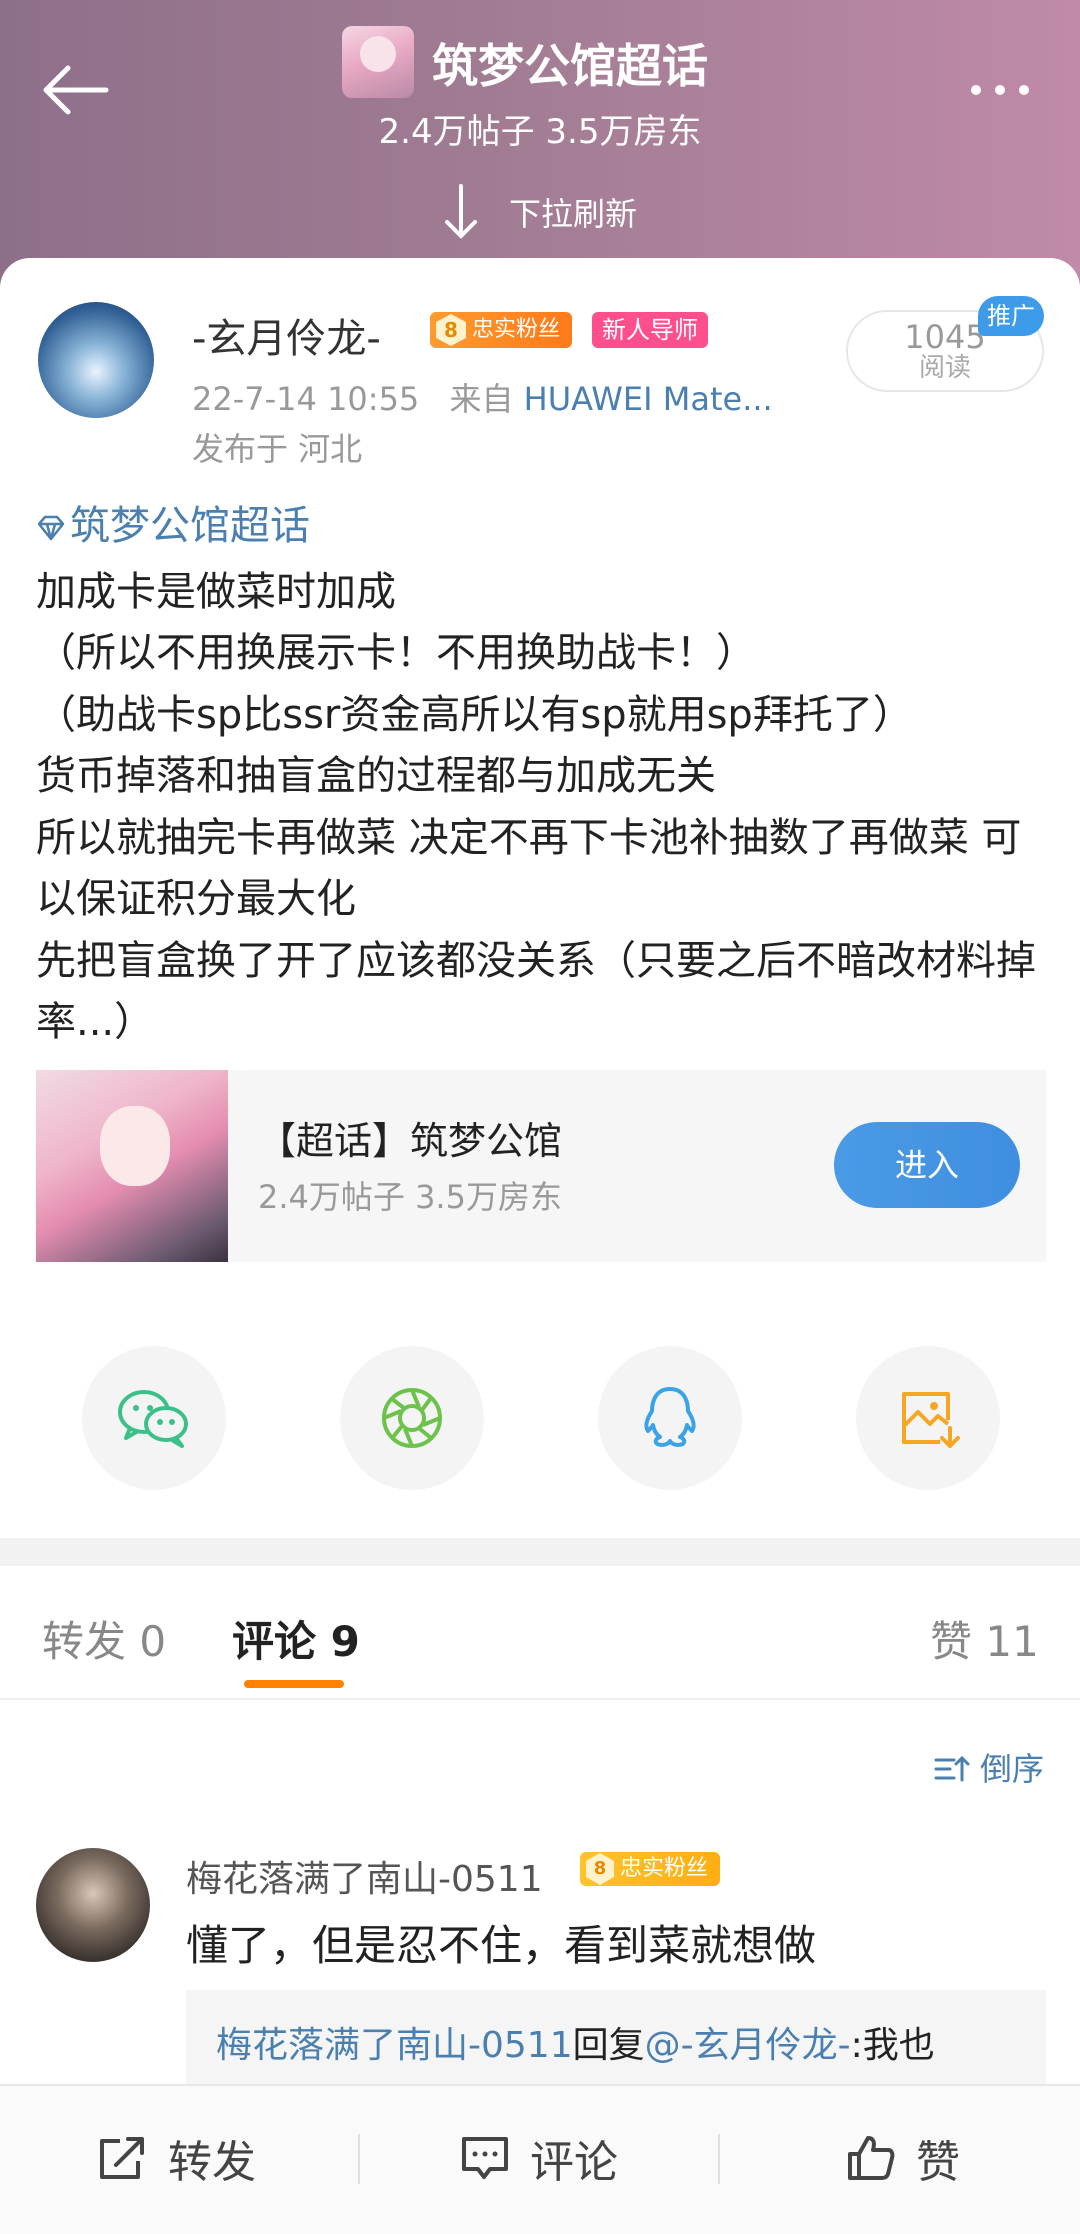 Image resolution: width=1080 pixels, height=2234 pixels. Describe the element at coordinates (1011, 1769) in the screenshot. I see `sort-label: 倒序` at that location.